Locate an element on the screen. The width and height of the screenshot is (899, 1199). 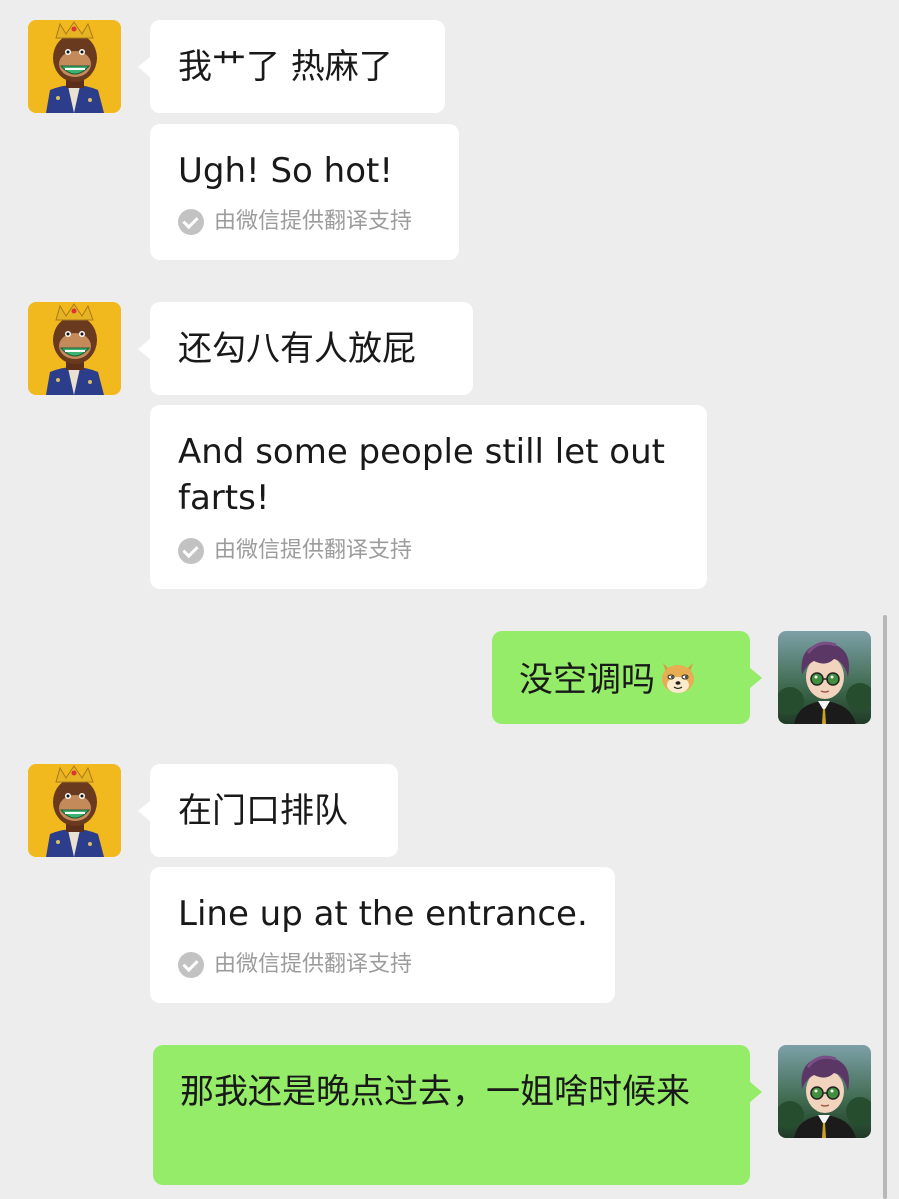
message-bubble-outgoing: 没空调吗 is located at coordinates (627, 677).